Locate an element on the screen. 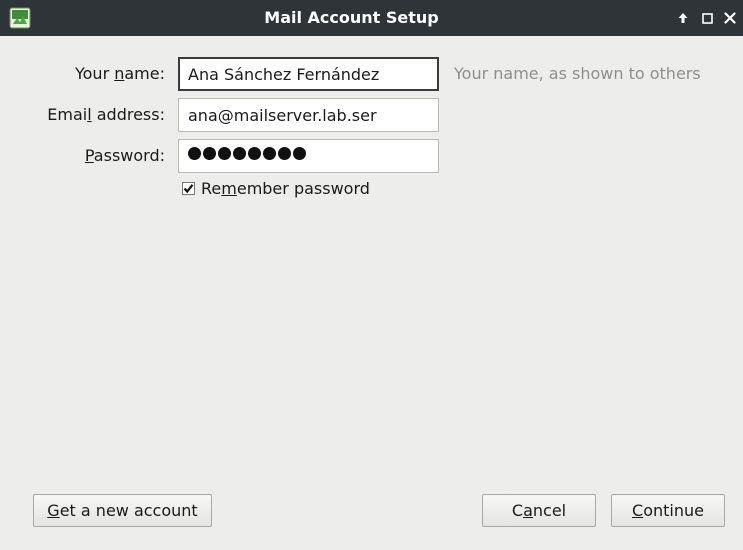  password-mask is located at coordinates (247, 153).